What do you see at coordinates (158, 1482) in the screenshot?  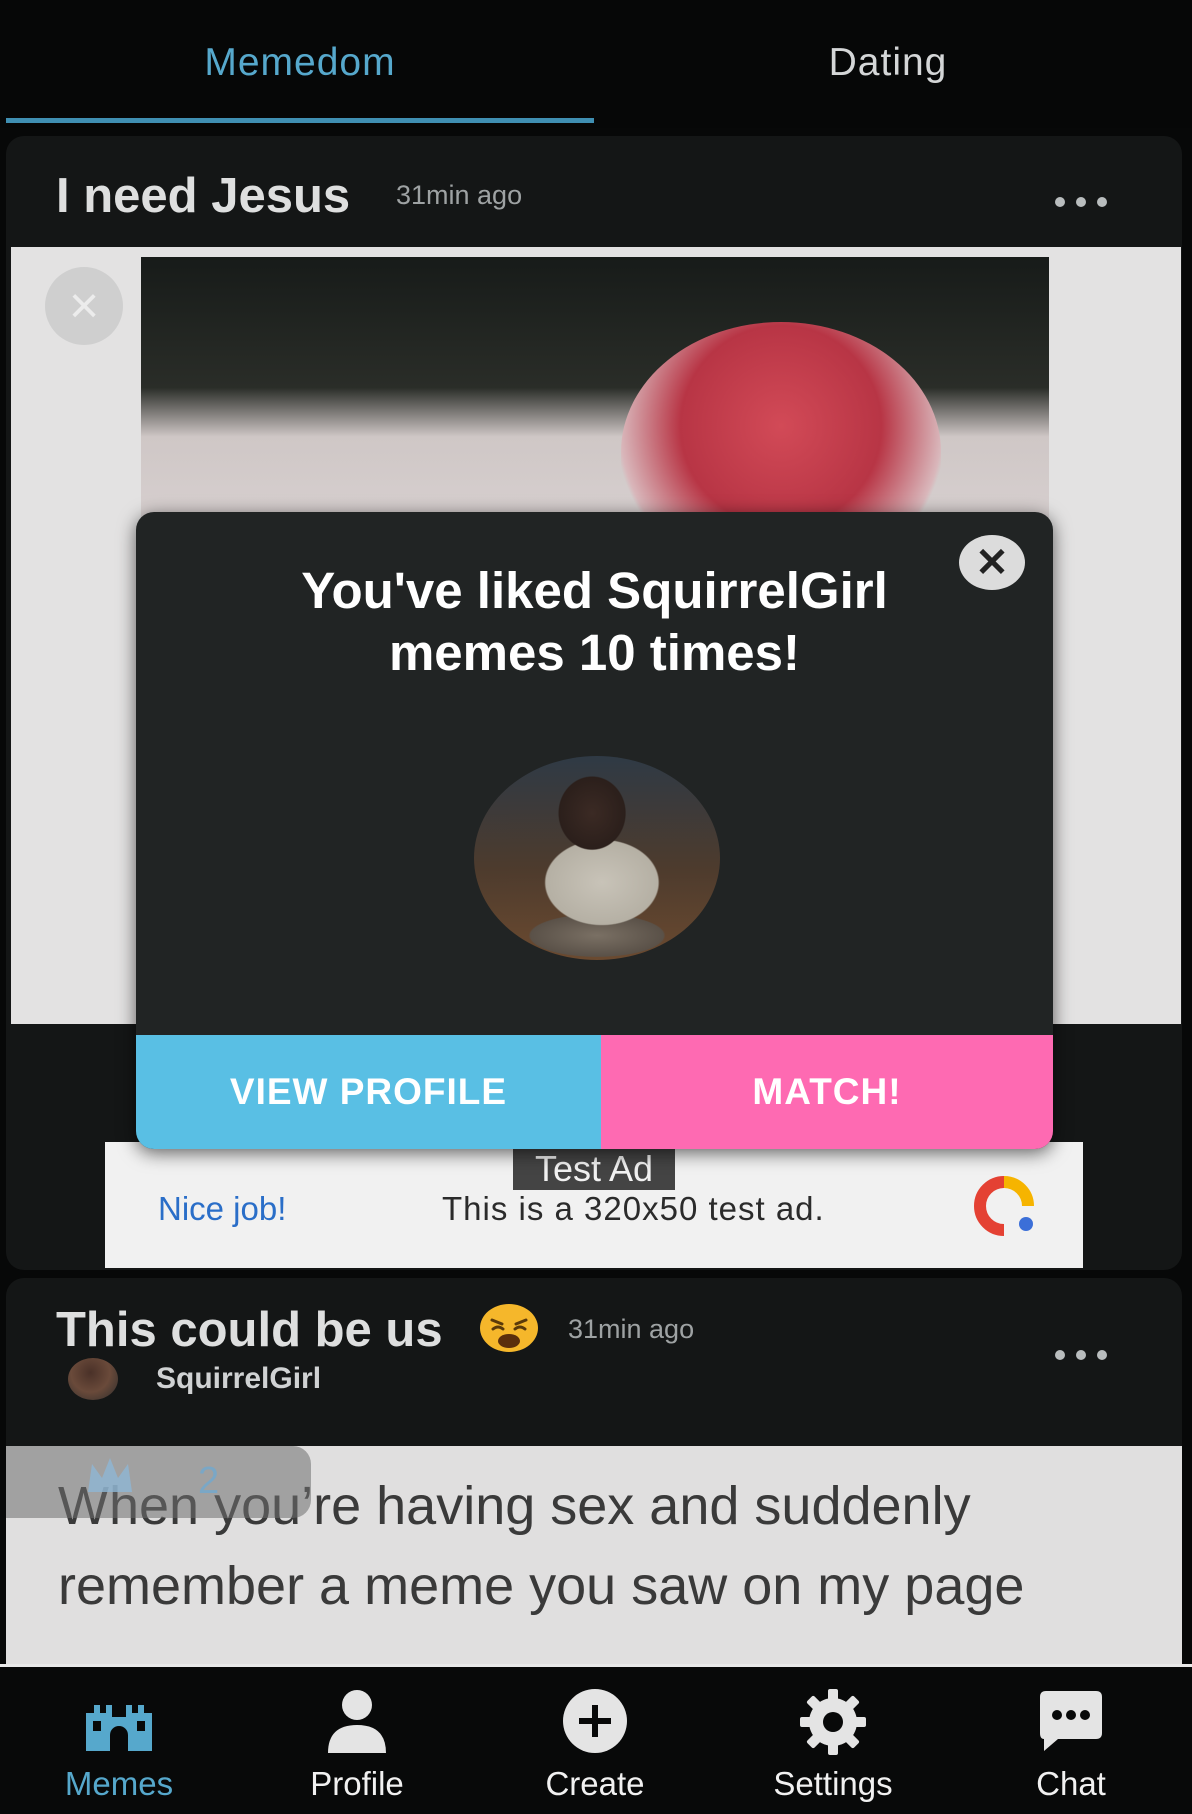 I see `like-counter` at bounding box center [158, 1482].